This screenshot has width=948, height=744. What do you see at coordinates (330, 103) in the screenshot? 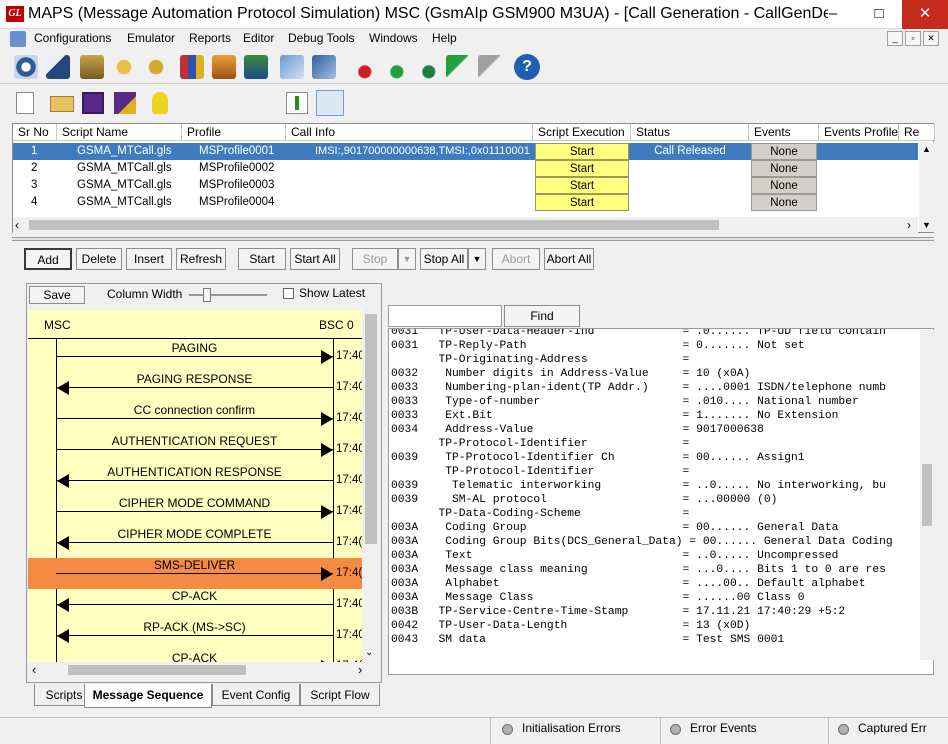
I see `tree-down-icon` at bounding box center [330, 103].